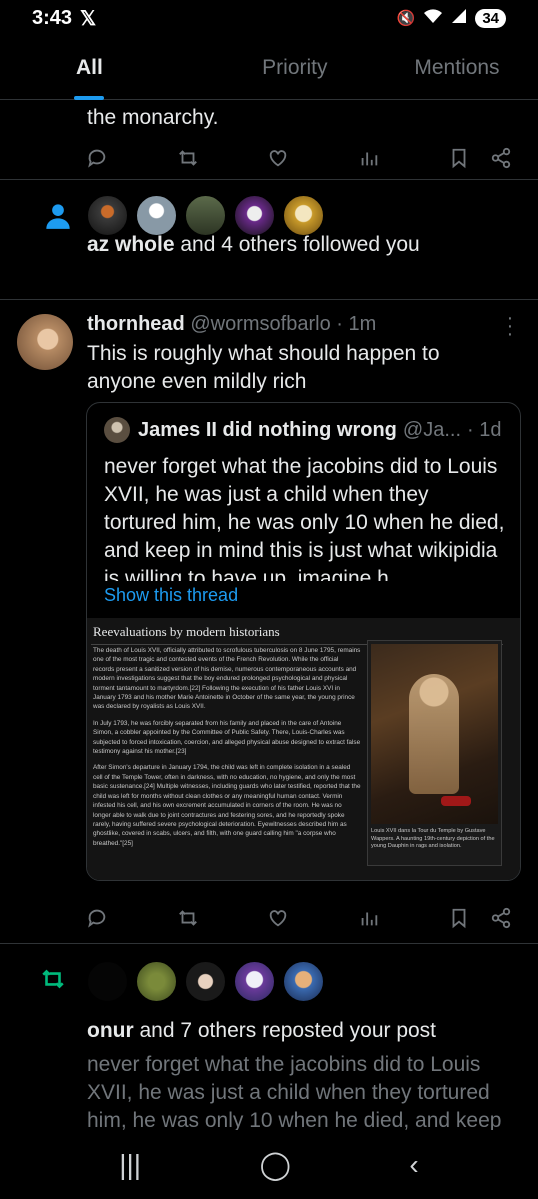  What do you see at coordinates (52, 17) in the screenshot?
I see `clock: 3:43` at bounding box center [52, 17].